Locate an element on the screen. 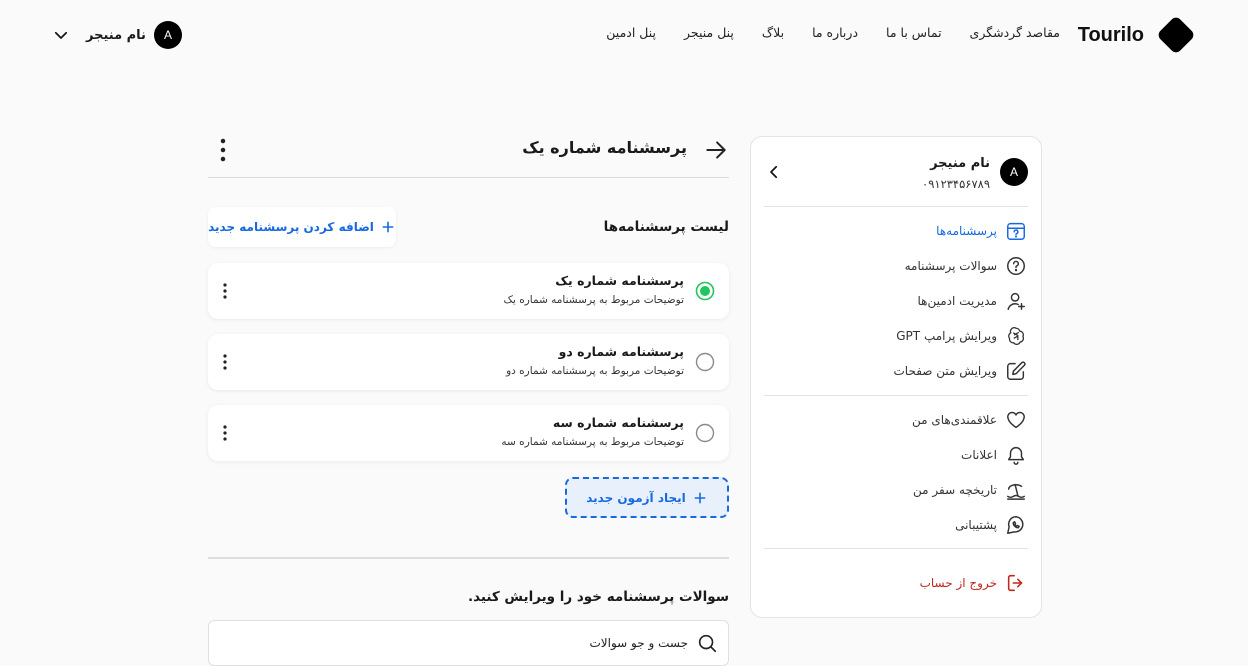 The width and height of the screenshot is (1248, 666). sidebar-item-gpt-prompt: ویرایش پرامپ GPT is located at coordinates (896, 336).